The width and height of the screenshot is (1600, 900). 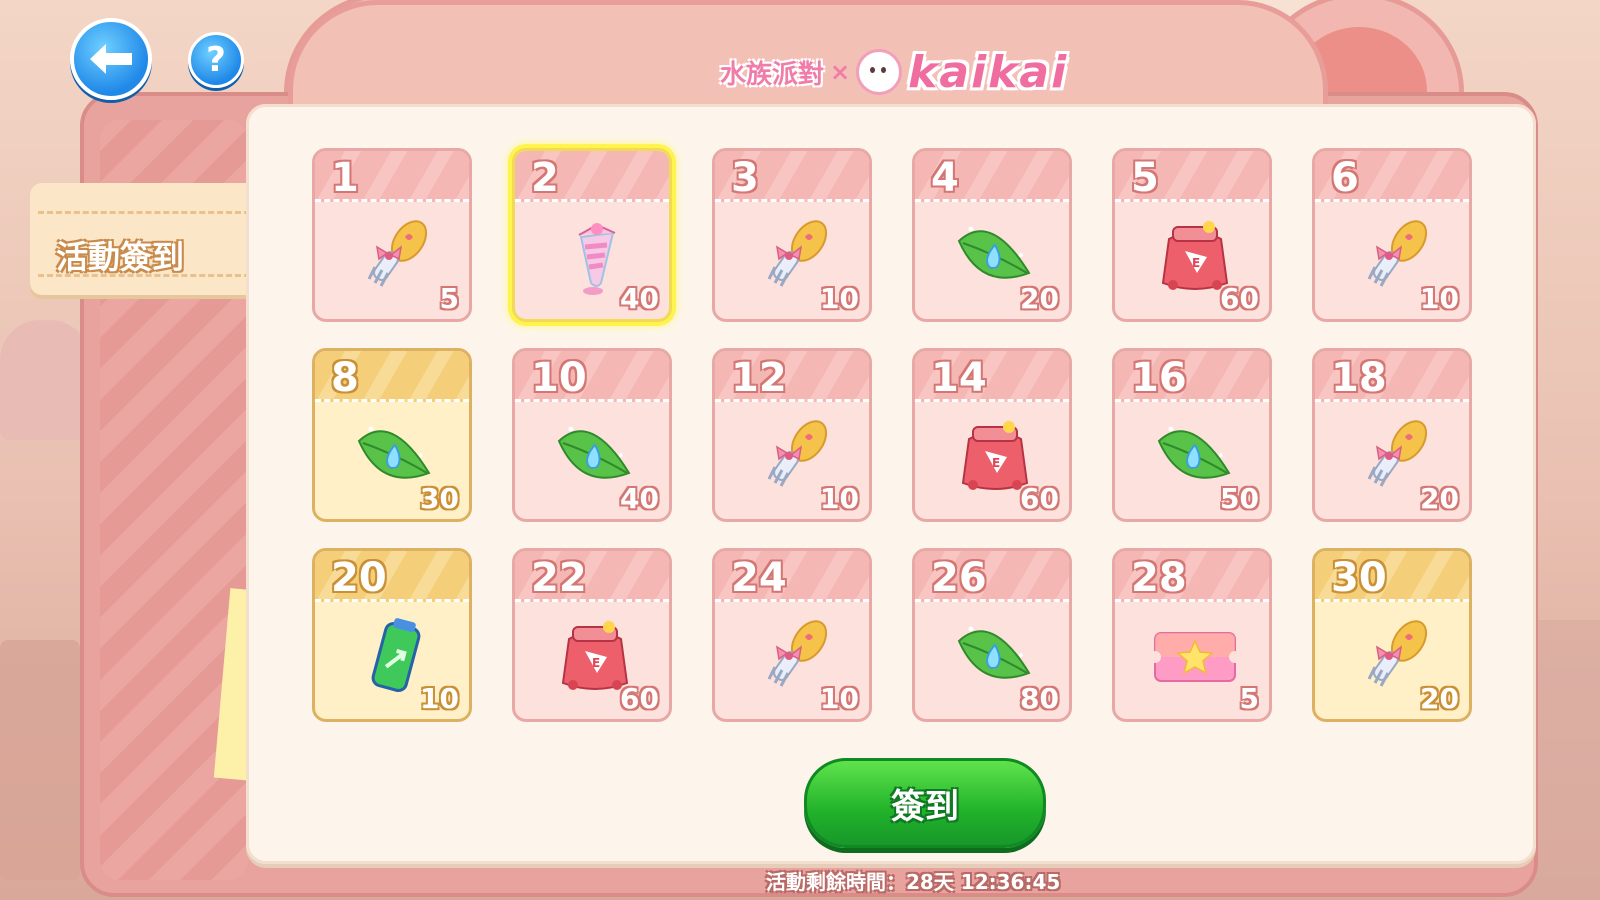 I want to click on day-number: 6, so click(x=1345, y=178).